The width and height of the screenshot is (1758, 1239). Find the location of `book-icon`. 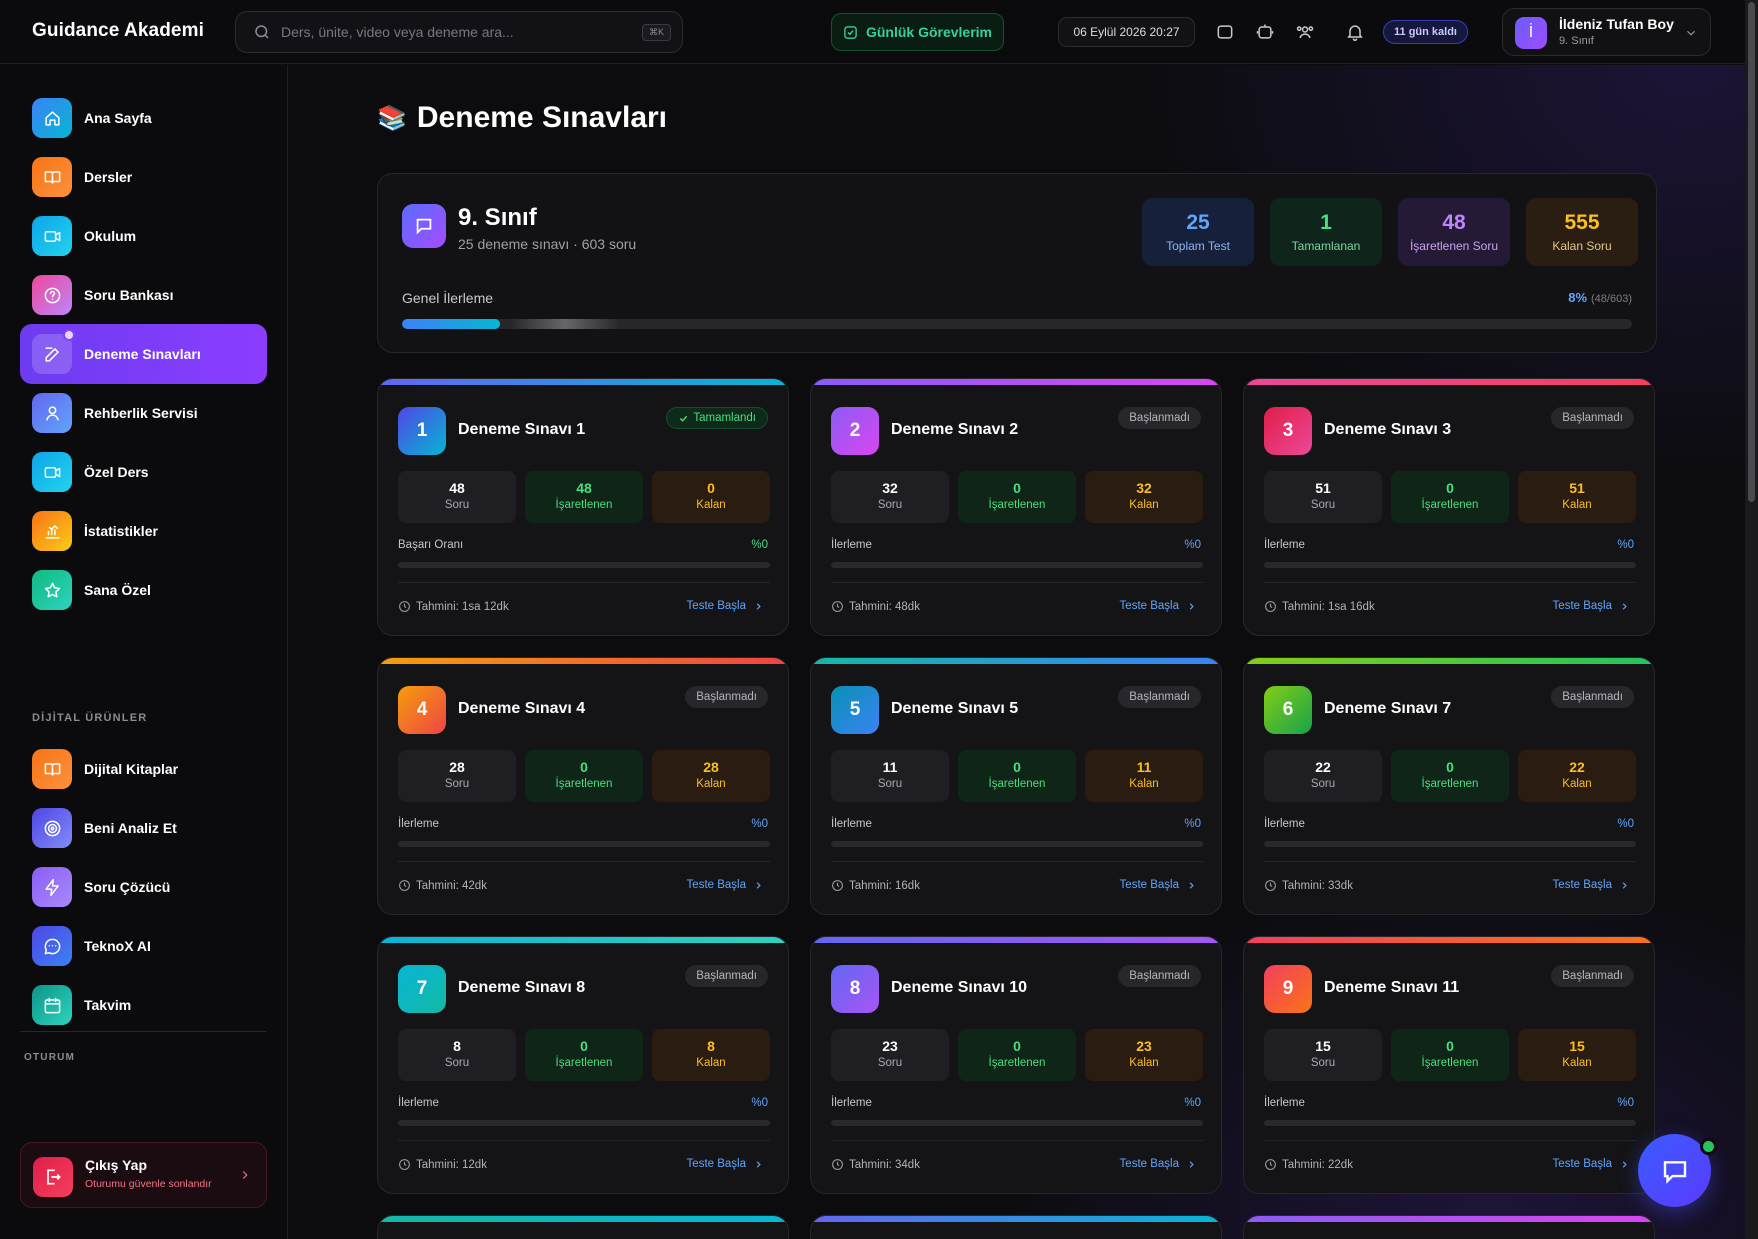

book-icon is located at coordinates (52, 177).